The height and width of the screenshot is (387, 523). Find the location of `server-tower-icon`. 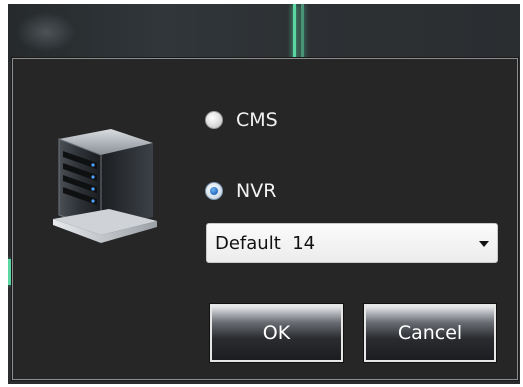

server-tower-icon is located at coordinates (105, 186).